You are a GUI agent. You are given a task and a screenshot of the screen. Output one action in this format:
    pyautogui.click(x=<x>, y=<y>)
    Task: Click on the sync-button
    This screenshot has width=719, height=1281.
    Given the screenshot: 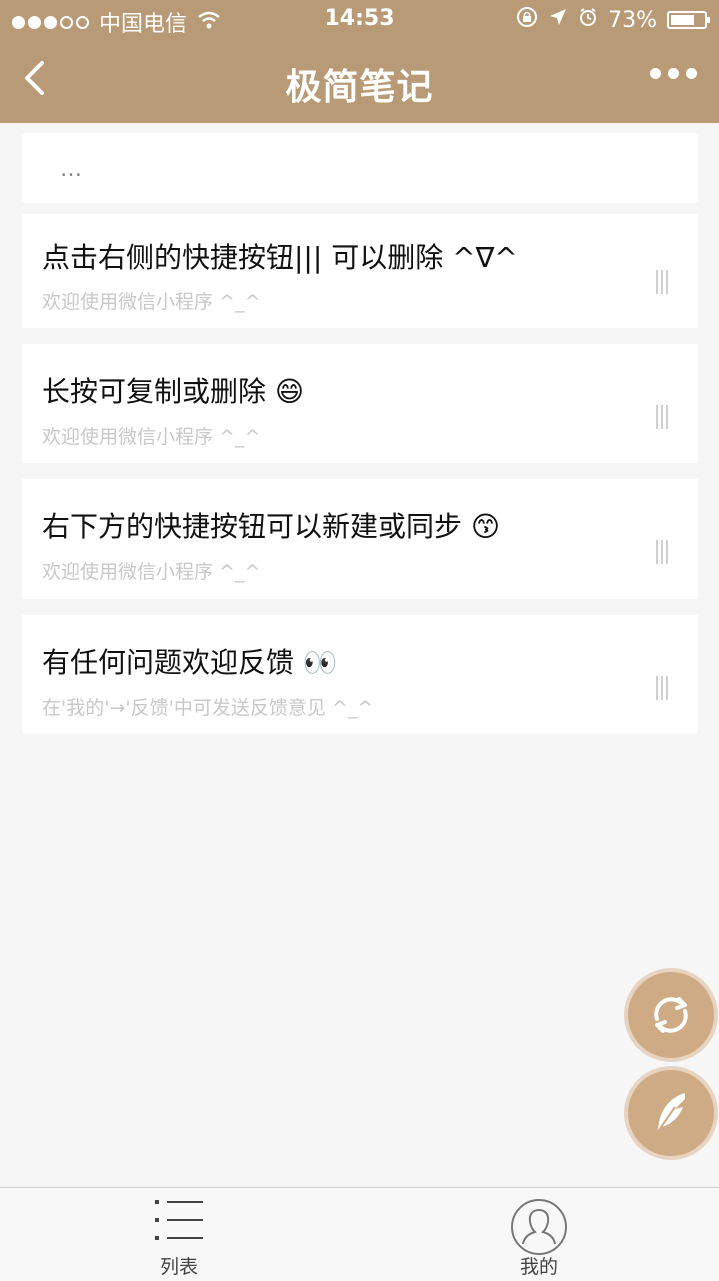 What is the action you would take?
    pyautogui.click(x=671, y=1015)
    